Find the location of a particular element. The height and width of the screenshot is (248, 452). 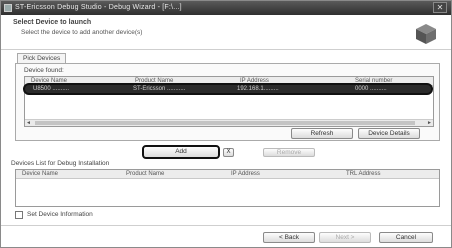

back-button: < Back is located at coordinates (289, 237).